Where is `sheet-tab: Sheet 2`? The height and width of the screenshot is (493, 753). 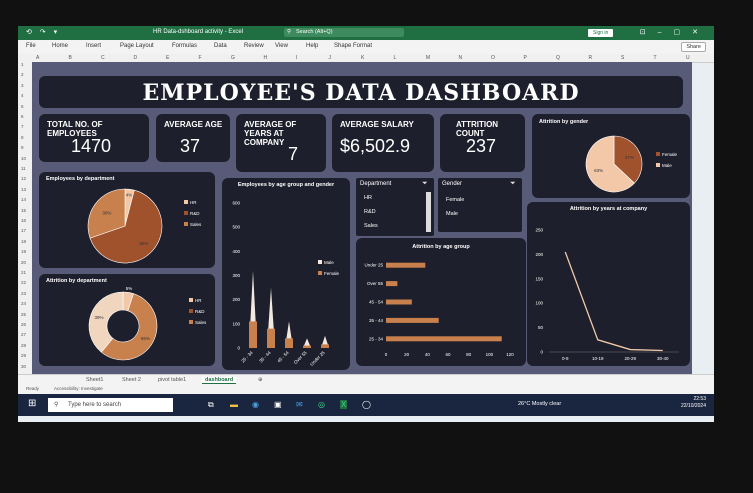
sheet-tab: Sheet 2 is located at coordinates (131, 380).